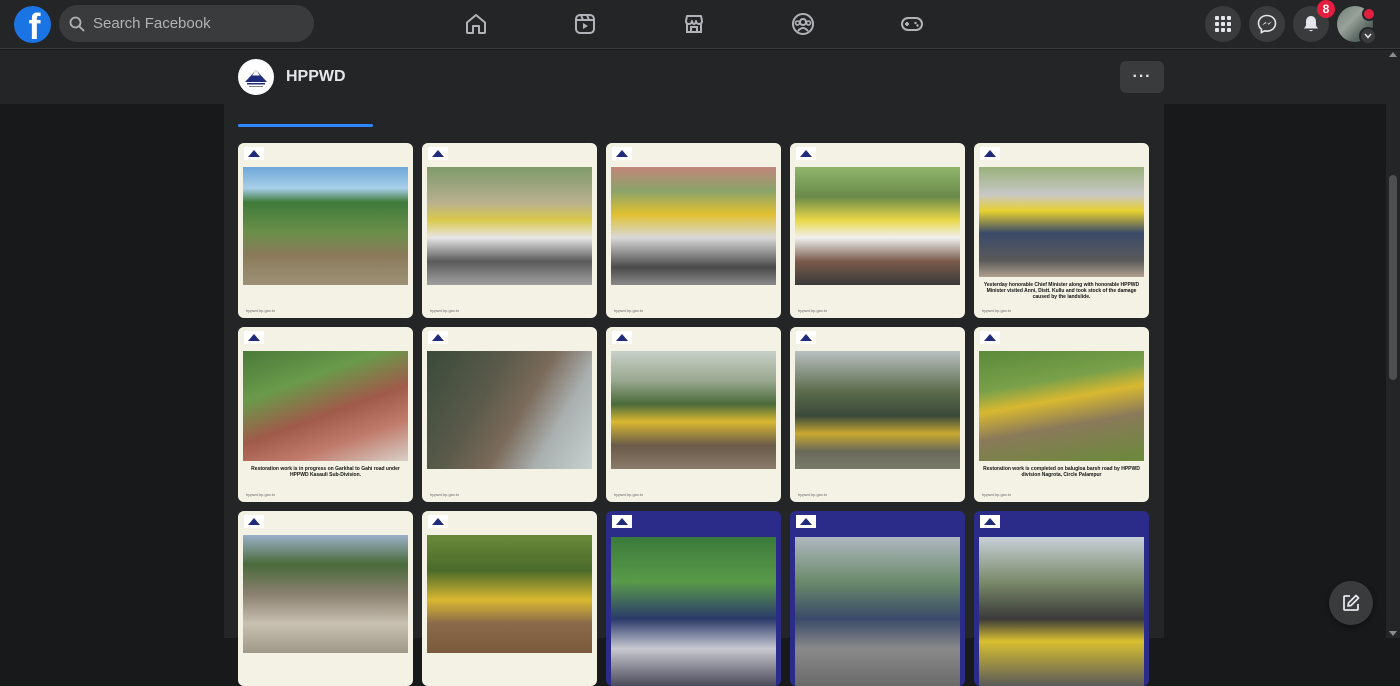 This screenshot has width=1400, height=686. Describe the element at coordinates (509, 410) in the screenshot. I see `hillside-photo` at that location.